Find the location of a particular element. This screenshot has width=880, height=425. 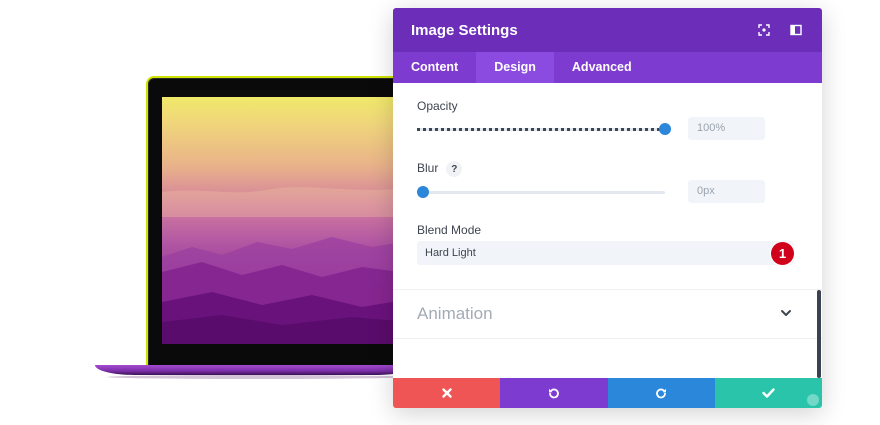

save-button is located at coordinates (768, 393).